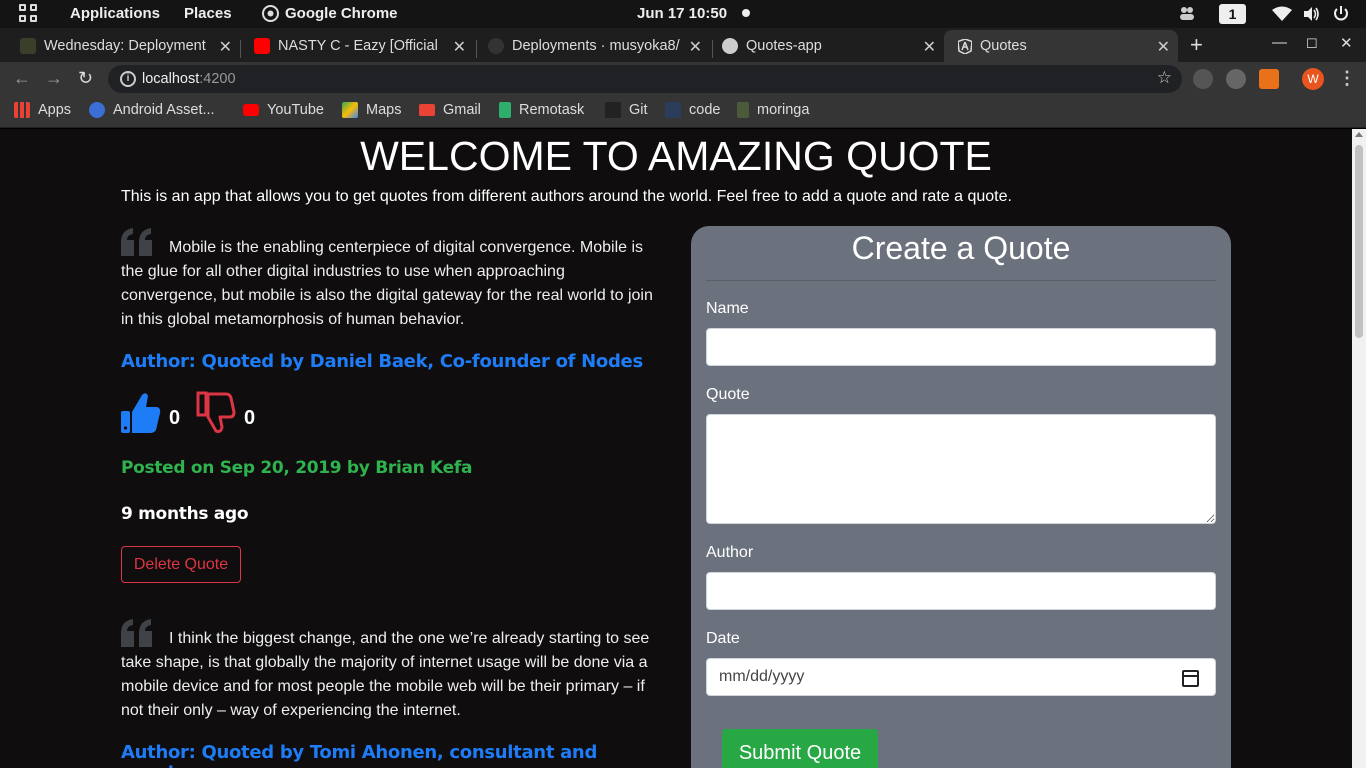  What do you see at coordinates (961, 591) in the screenshot?
I see `author-input` at bounding box center [961, 591].